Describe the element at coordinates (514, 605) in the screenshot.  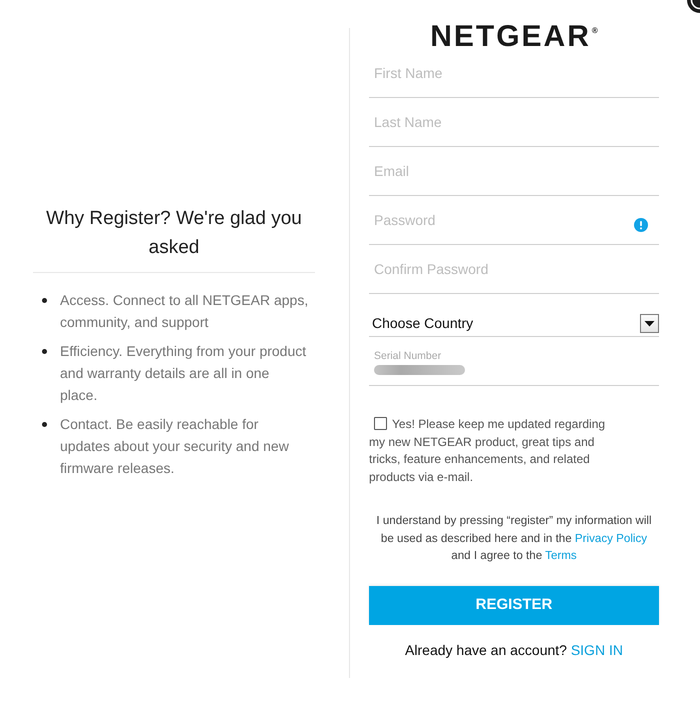
I see `register-button: REGISTER` at that location.